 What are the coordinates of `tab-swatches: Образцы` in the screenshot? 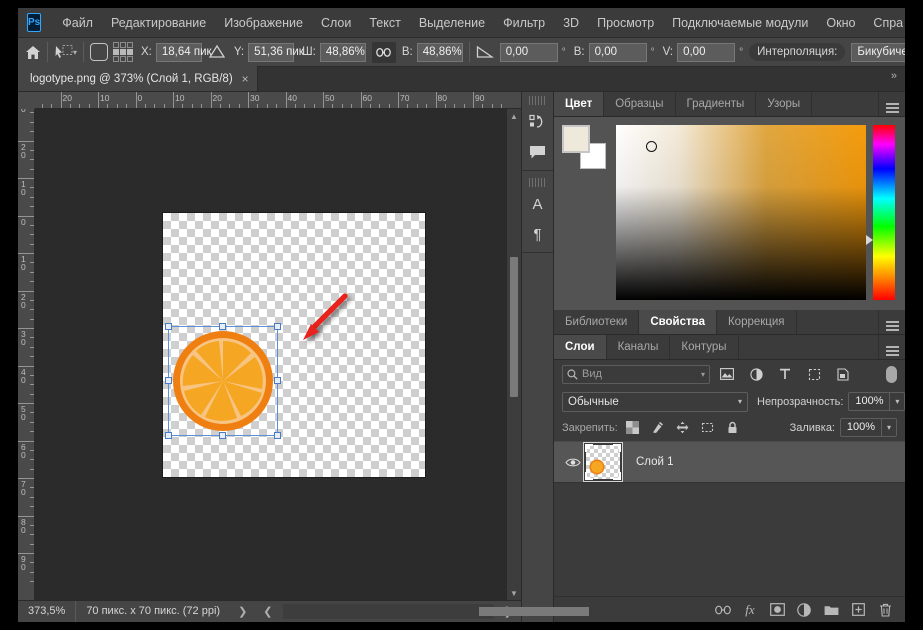 It's located at (640, 104).